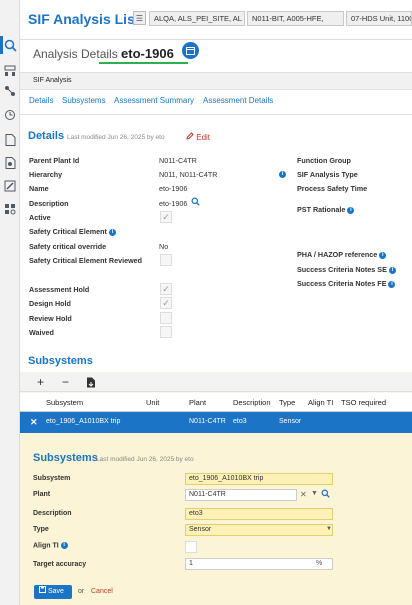 The width and height of the screenshot is (412, 605). I want to click on details-modified: Last modified Jun 26, 2025 by eto, so click(116, 137).